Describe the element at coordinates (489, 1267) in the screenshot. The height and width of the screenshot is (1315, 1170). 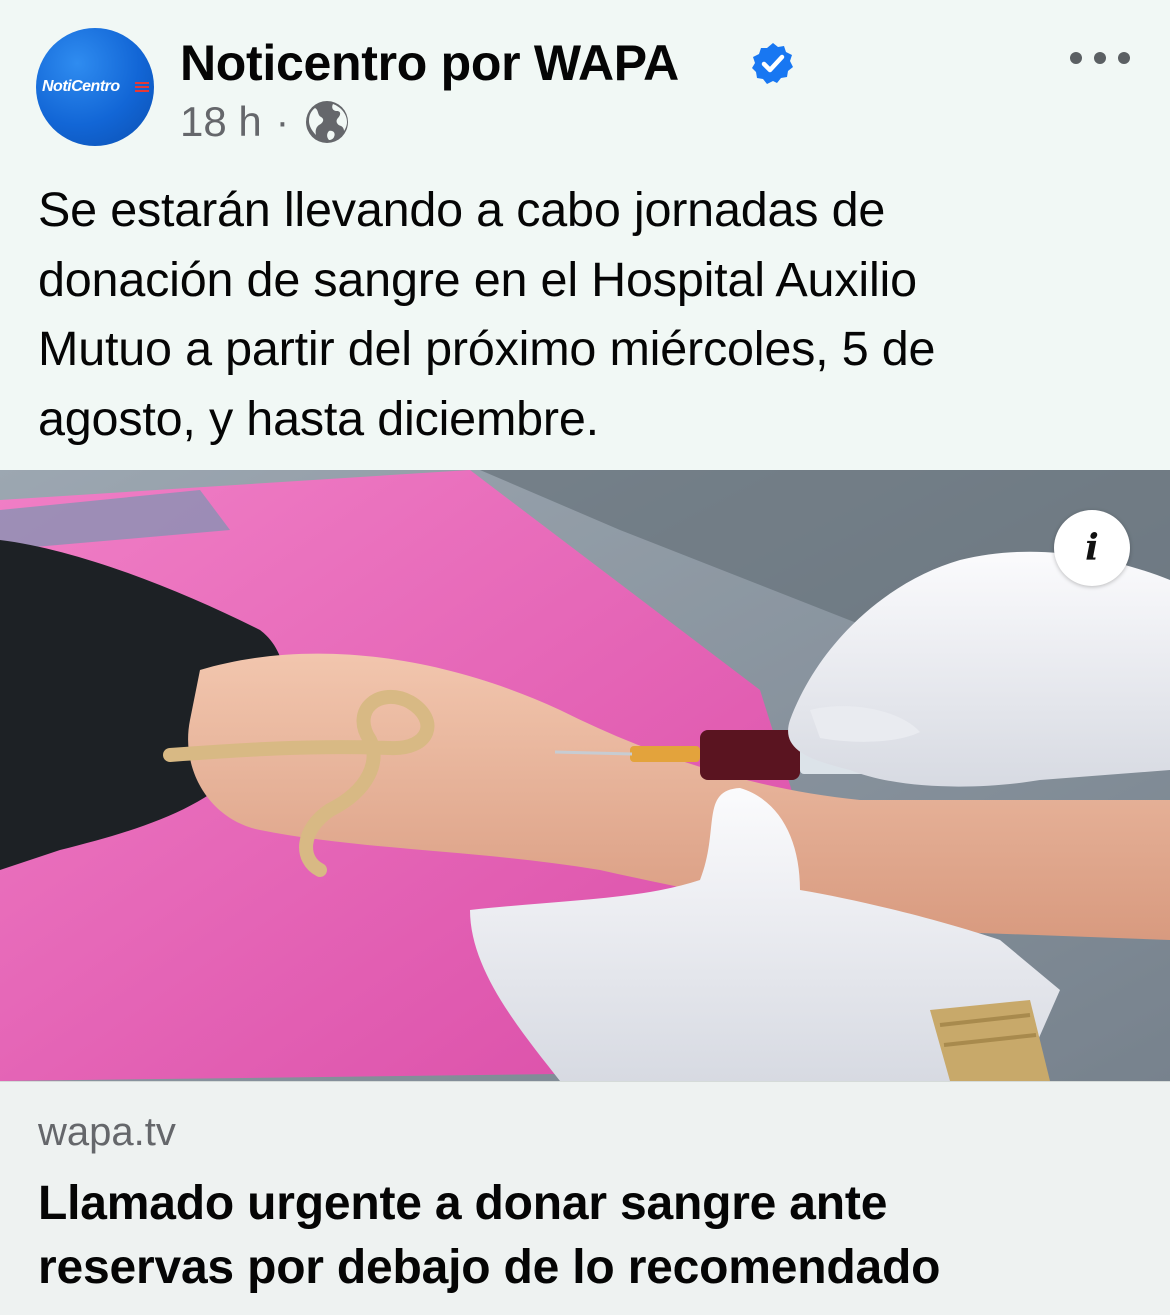
I see `link-title-line: reservas por debajo de lo recomendado` at that location.